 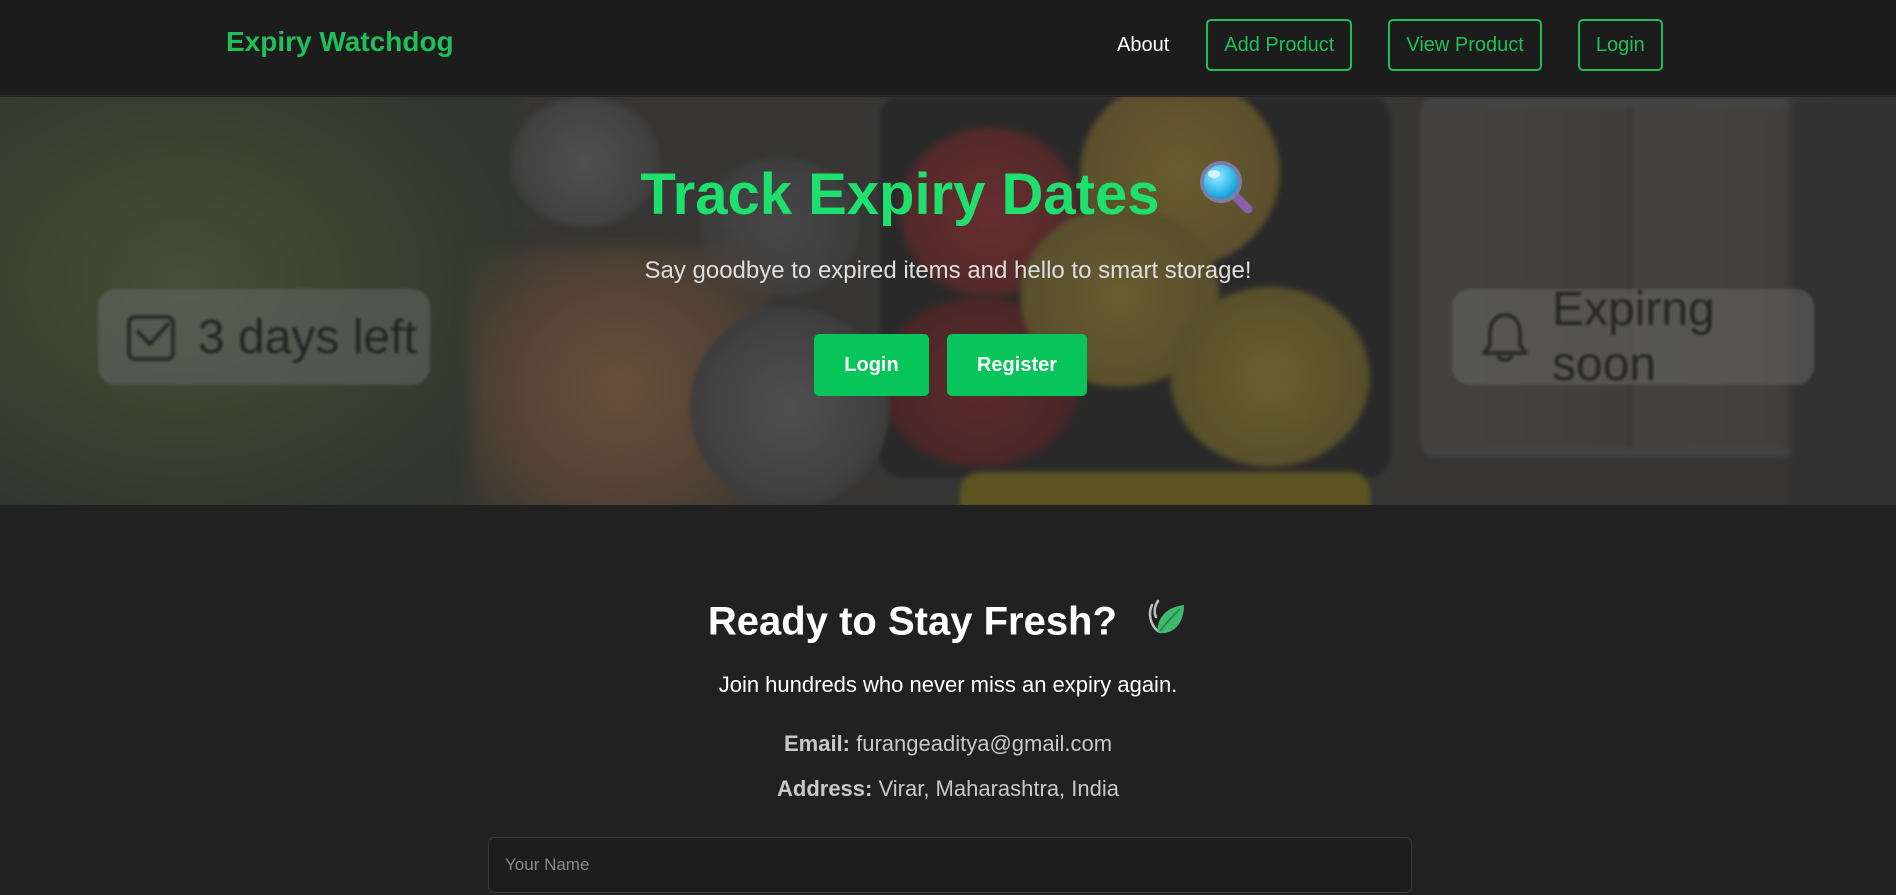 I want to click on bg-tag-days-left: 3 days left, so click(x=264, y=337).